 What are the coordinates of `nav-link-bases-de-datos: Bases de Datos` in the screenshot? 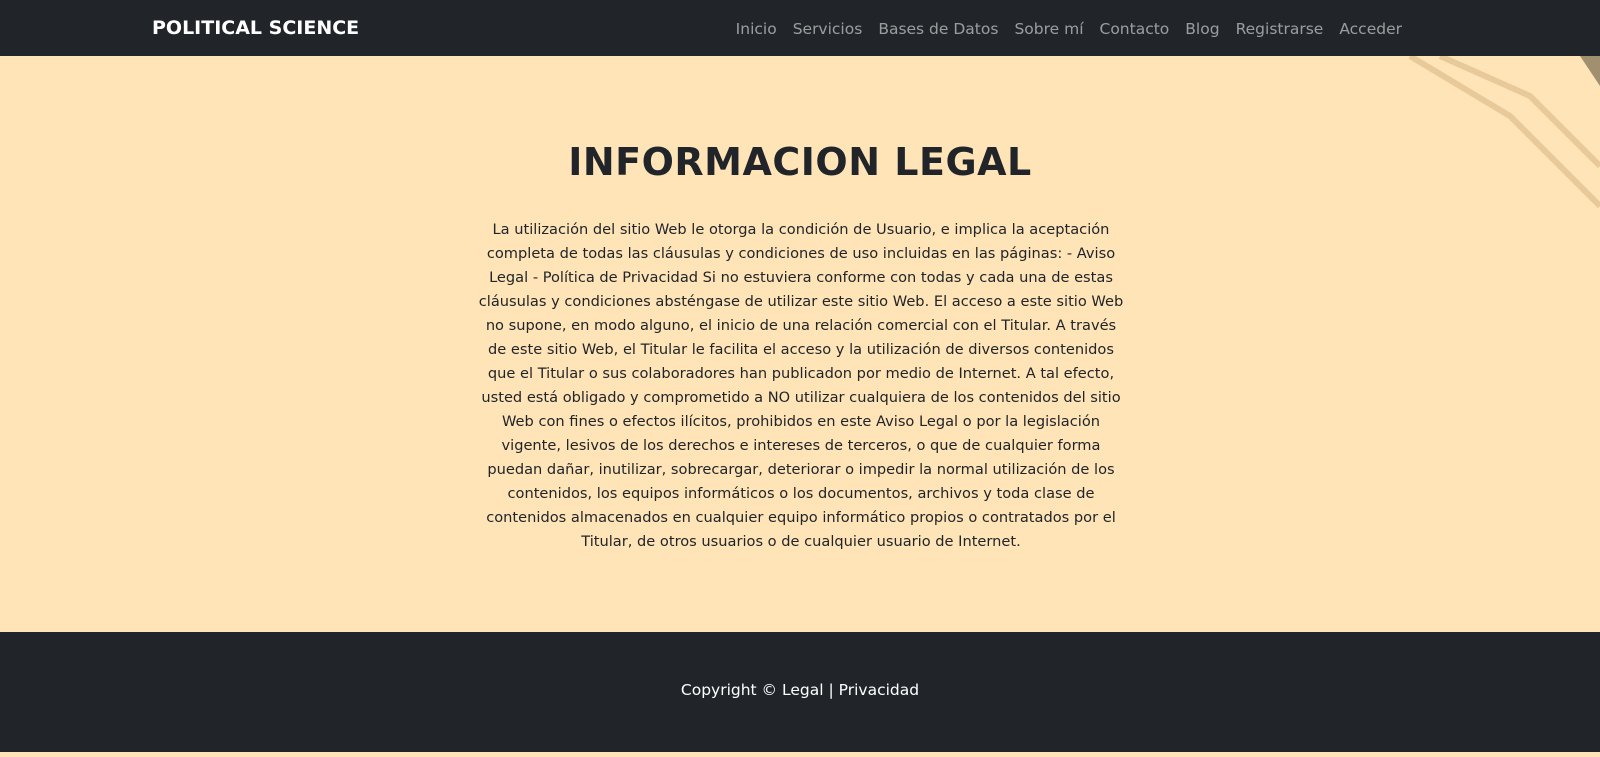 It's located at (938, 29).